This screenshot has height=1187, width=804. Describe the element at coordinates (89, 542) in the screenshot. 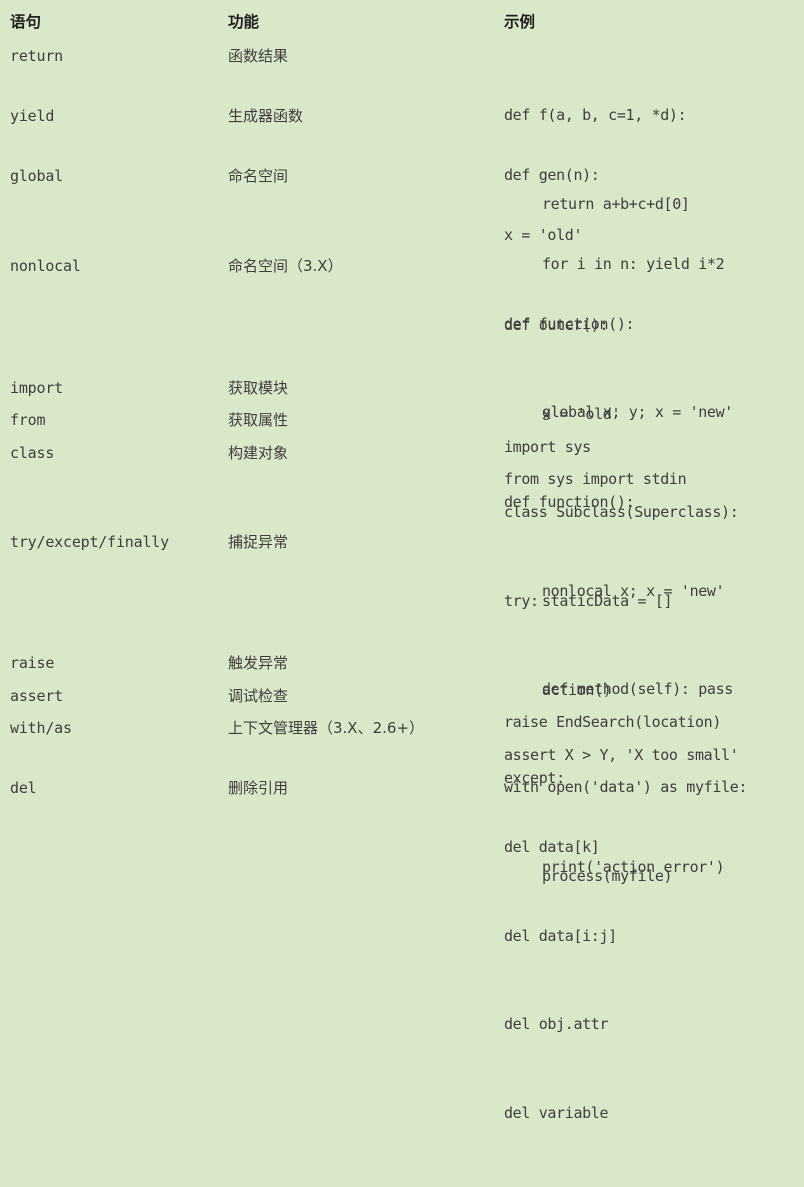

I see `statement-cell: try/except/finally` at that location.